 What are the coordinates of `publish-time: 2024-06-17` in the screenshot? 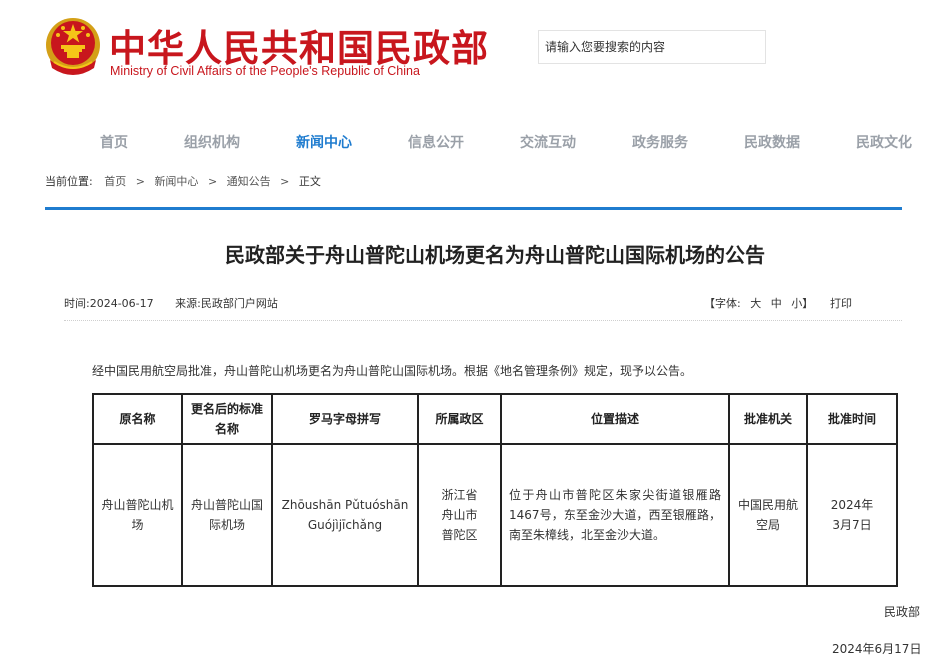 It's located at (121, 303).